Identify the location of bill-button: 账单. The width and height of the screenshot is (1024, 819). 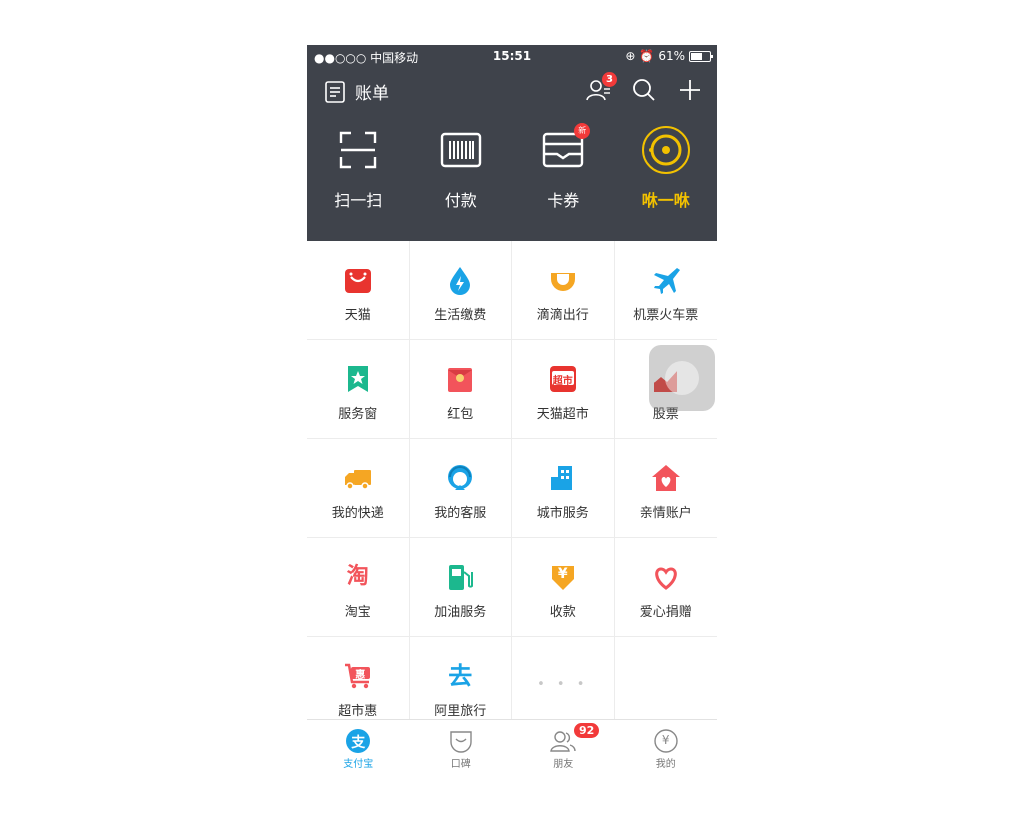
(357, 91).